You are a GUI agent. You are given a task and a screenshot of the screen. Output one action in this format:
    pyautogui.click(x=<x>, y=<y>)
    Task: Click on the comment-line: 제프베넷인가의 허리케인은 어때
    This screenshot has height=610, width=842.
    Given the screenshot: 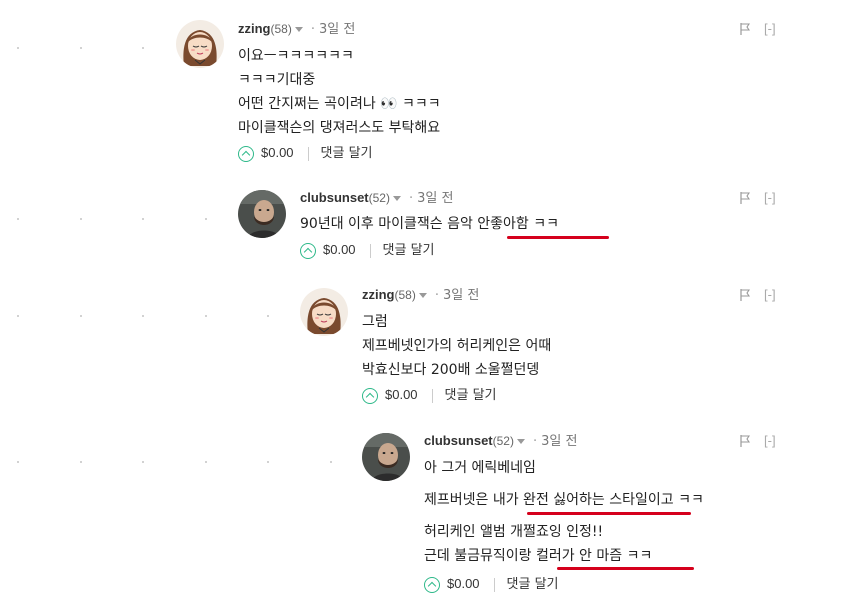 What is the action you would take?
    pyautogui.click(x=457, y=346)
    